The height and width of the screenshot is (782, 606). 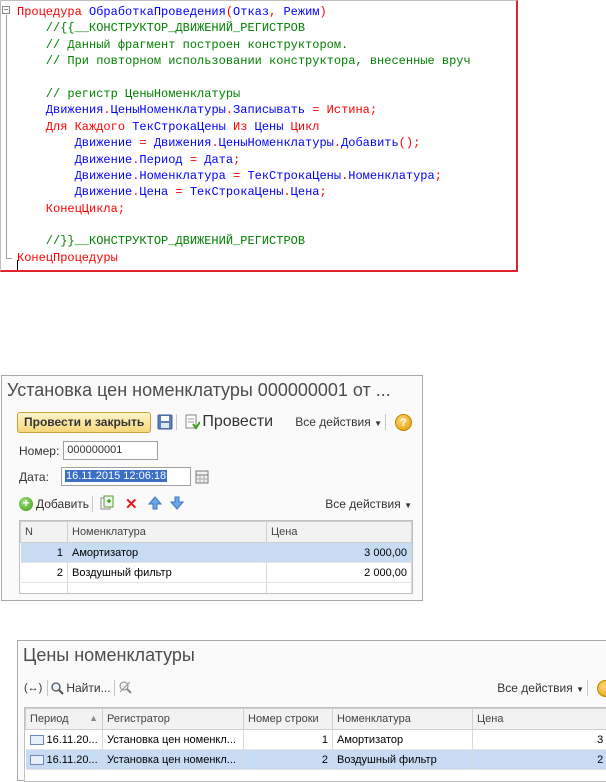 I want to click on code-token: Истина, so click(x=348, y=110).